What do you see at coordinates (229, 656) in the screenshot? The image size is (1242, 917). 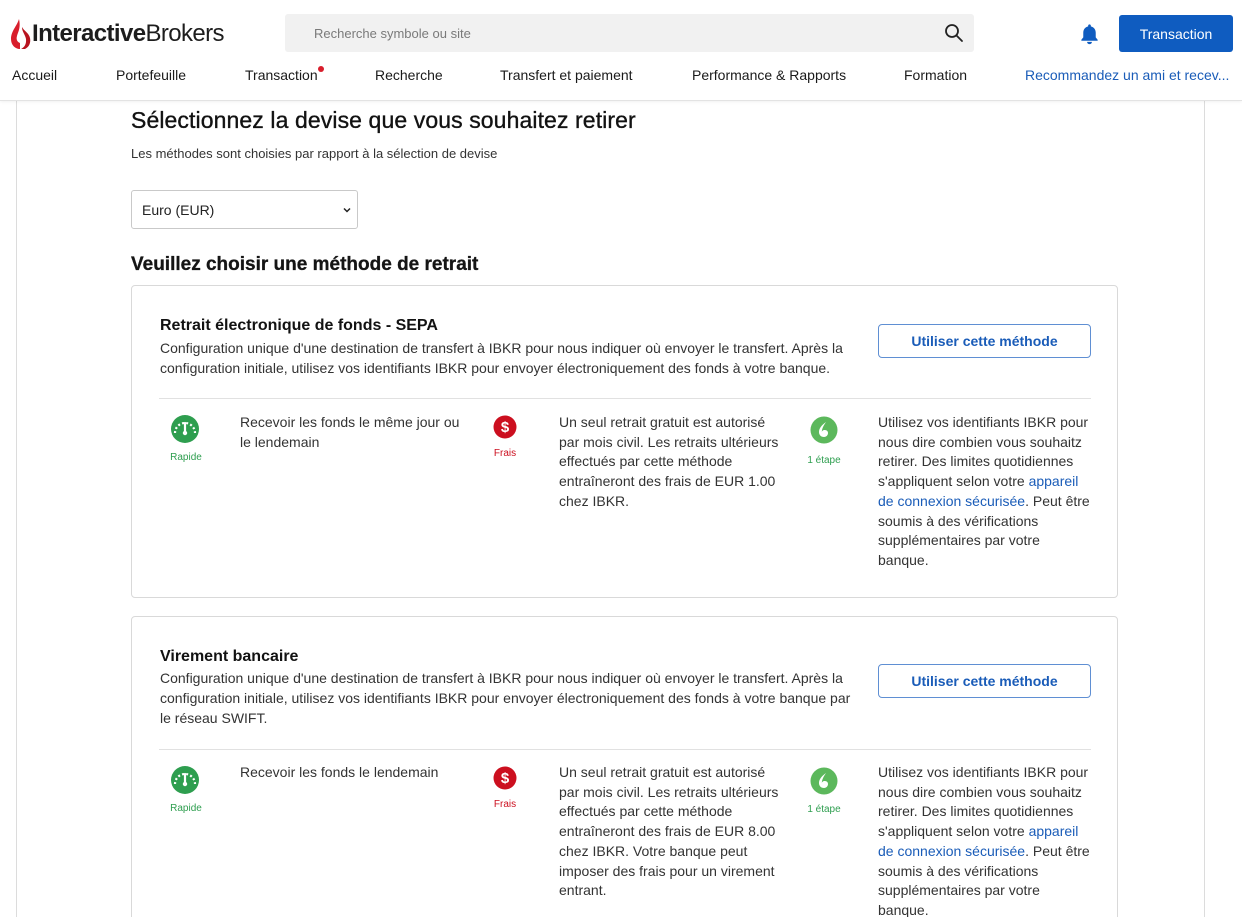 I see `method-title: Virement bancaire` at bounding box center [229, 656].